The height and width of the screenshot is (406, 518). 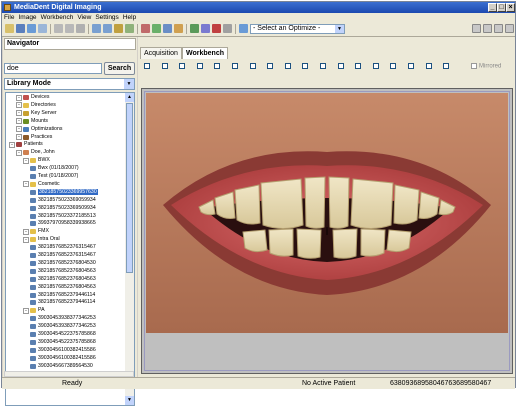 What do you see at coordinates (486, 66) in the screenshot?
I see `mirrored-option: Mirrored` at bounding box center [486, 66].